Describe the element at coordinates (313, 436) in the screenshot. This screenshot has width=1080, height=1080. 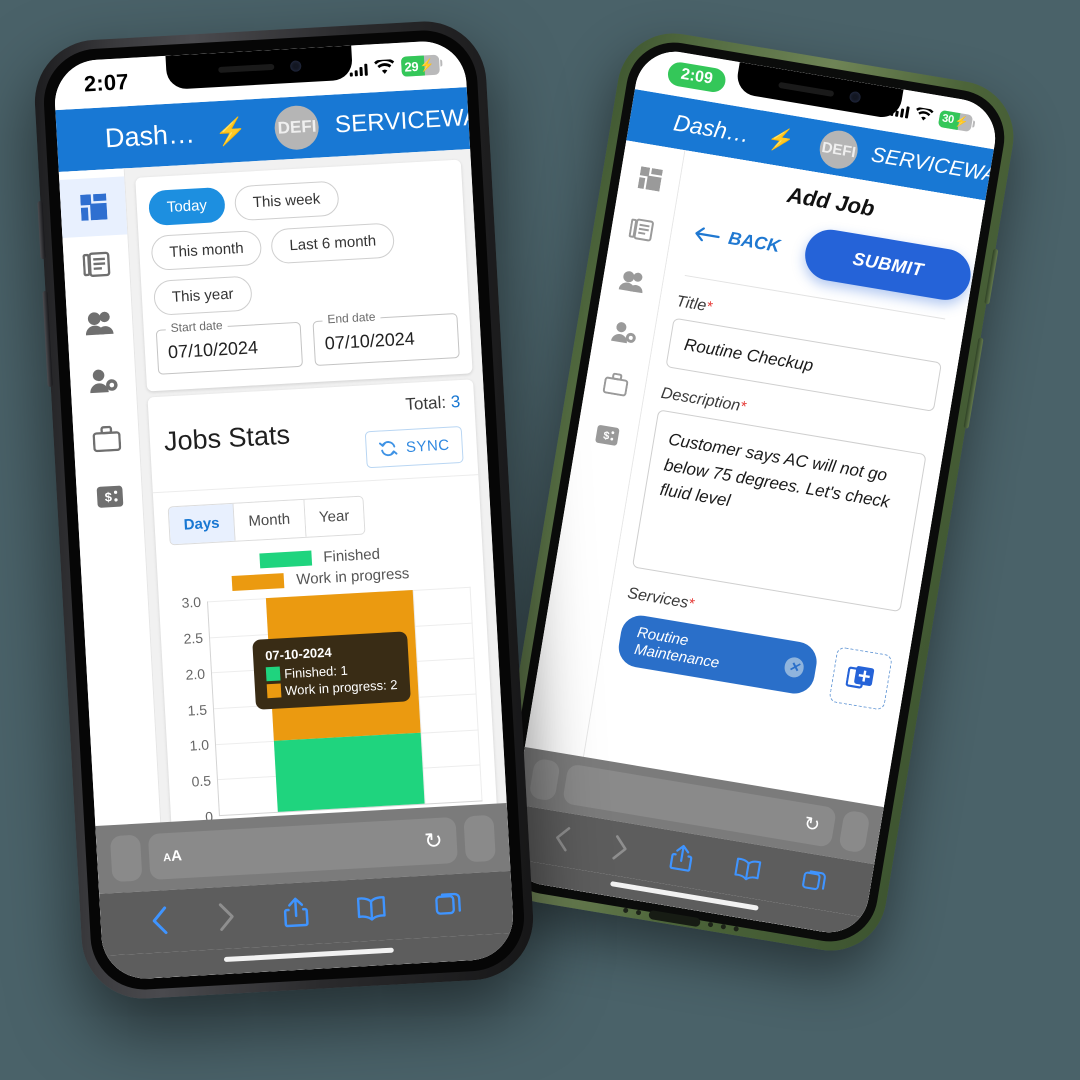
I see `jobs-stats-header: Total: 3 Jobs Stats SYNC` at that location.